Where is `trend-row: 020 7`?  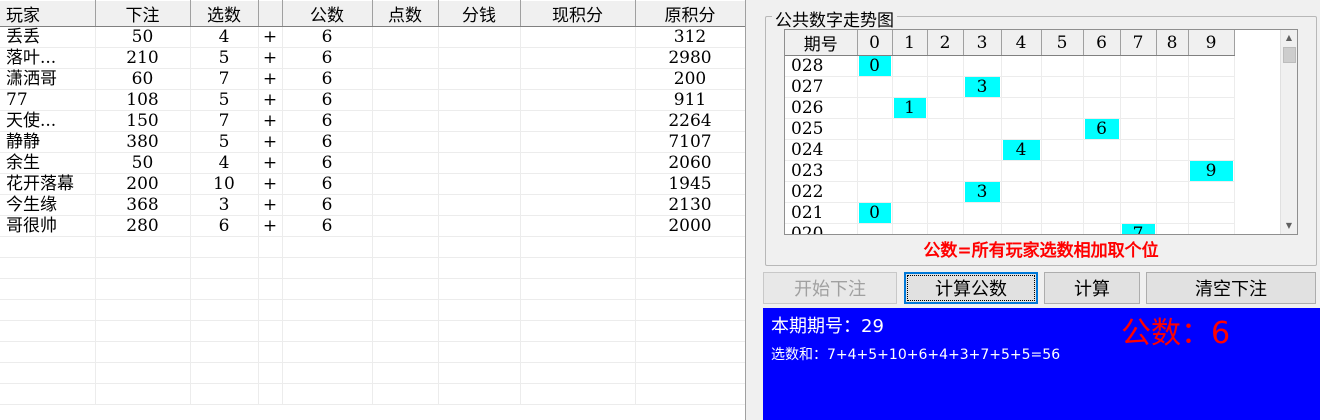 trend-row: 020 7 is located at coordinates (1010, 228).